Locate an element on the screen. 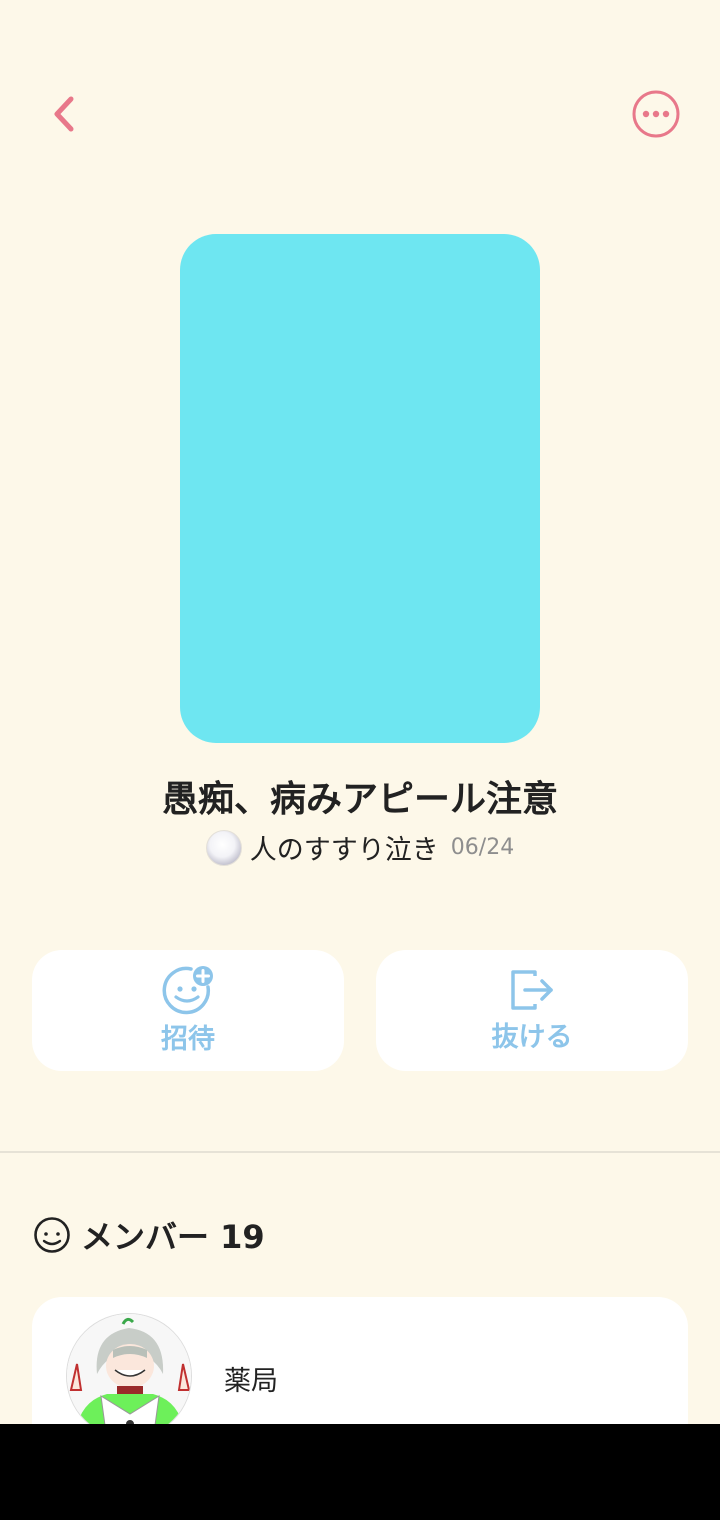  members-title: メンバー 19 is located at coordinates (173, 1237).